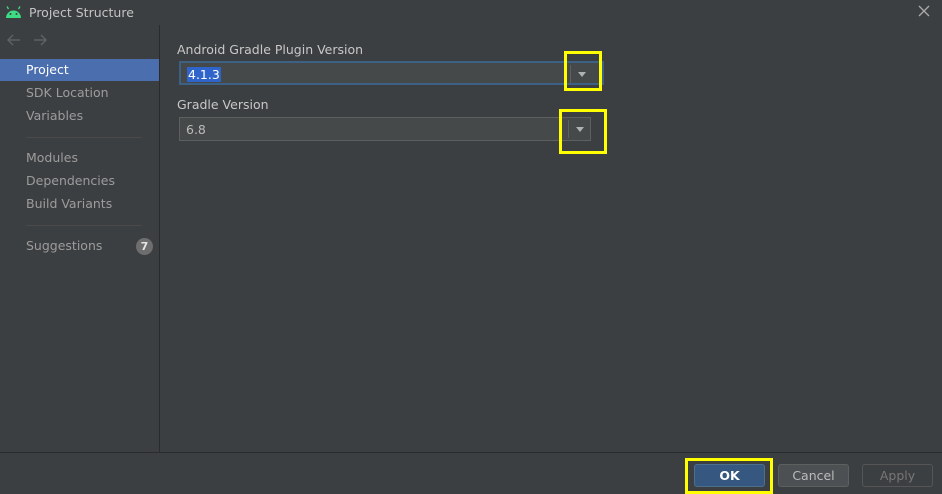  I want to click on gradle-version-label: Gradle Version, so click(223, 104).